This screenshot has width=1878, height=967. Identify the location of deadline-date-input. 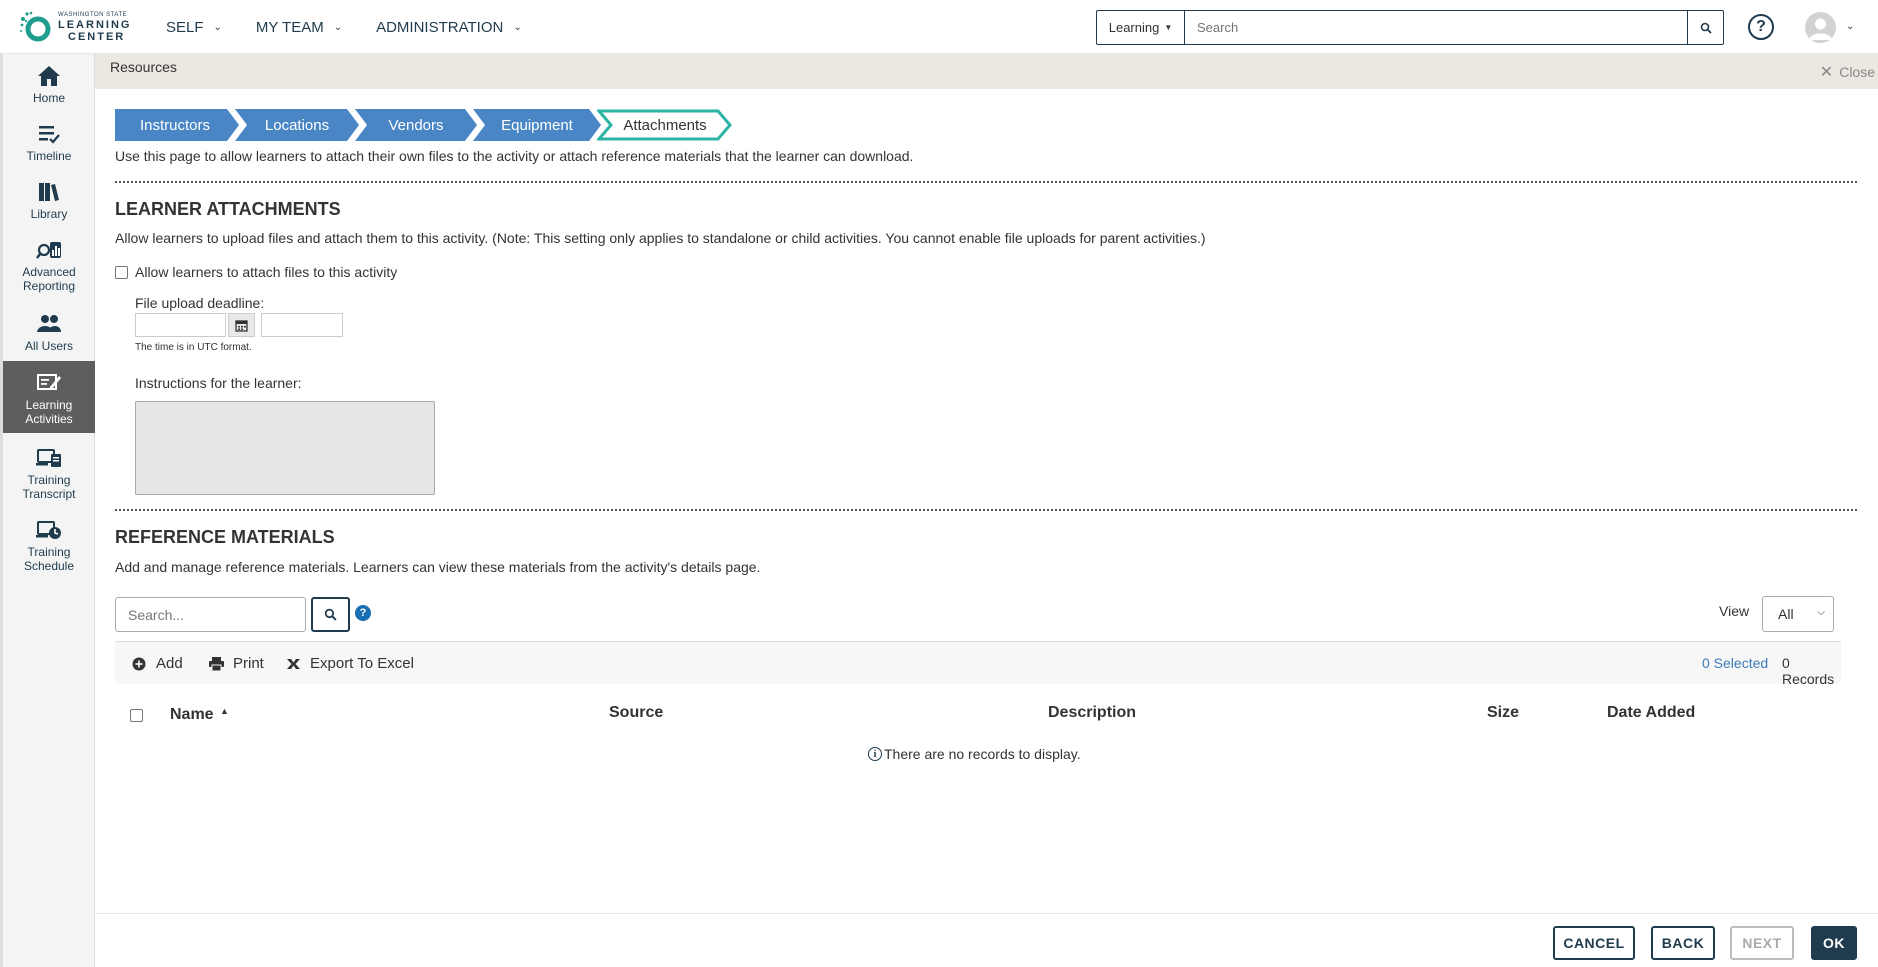
(180, 325).